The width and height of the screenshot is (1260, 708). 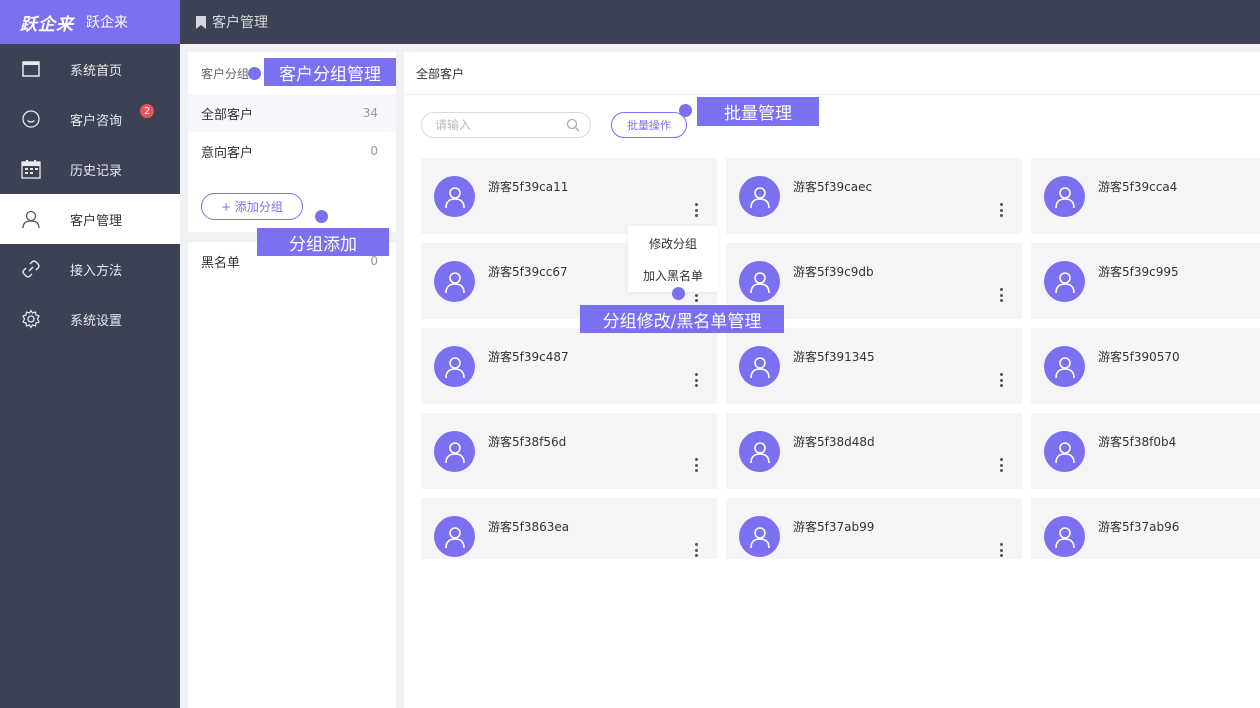 I want to click on sidebar-item-label: 客户咨询, so click(x=96, y=121).